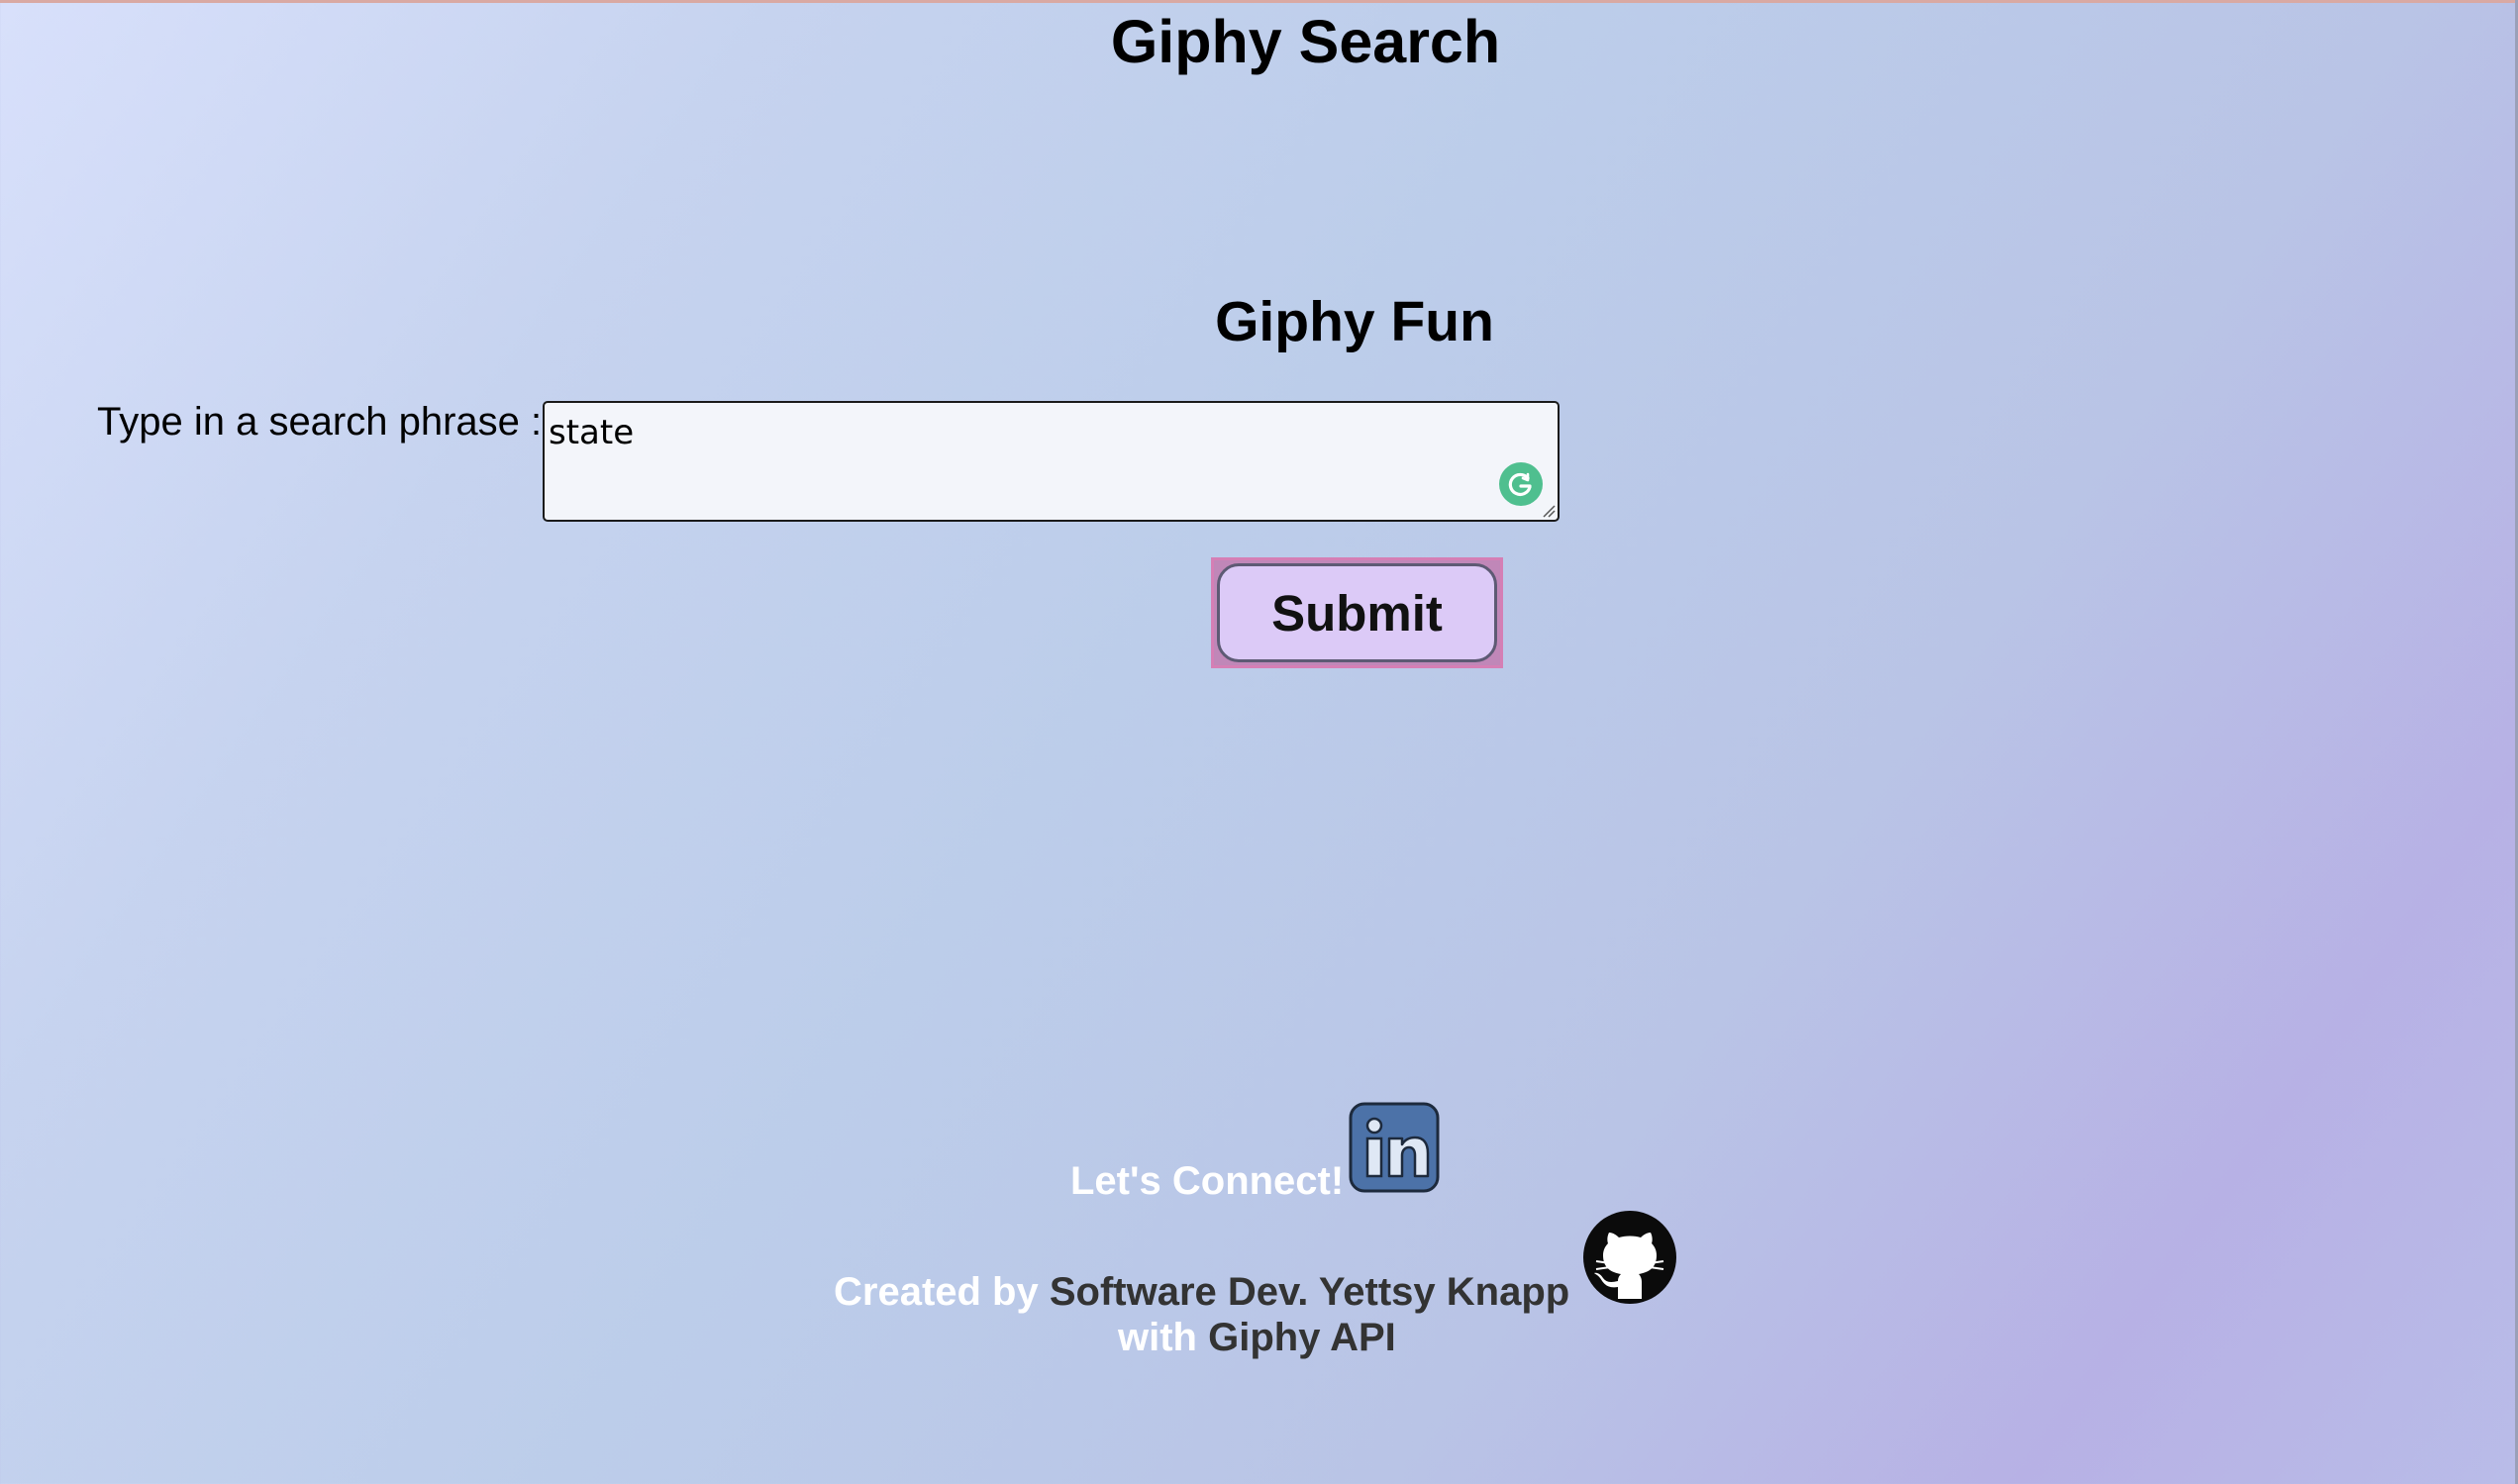 The image size is (2518, 1484). What do you see at coordinates (942, 1292) in the screenshot?
I see `created-by-text: Created by` at bounding box center [942, 1292].